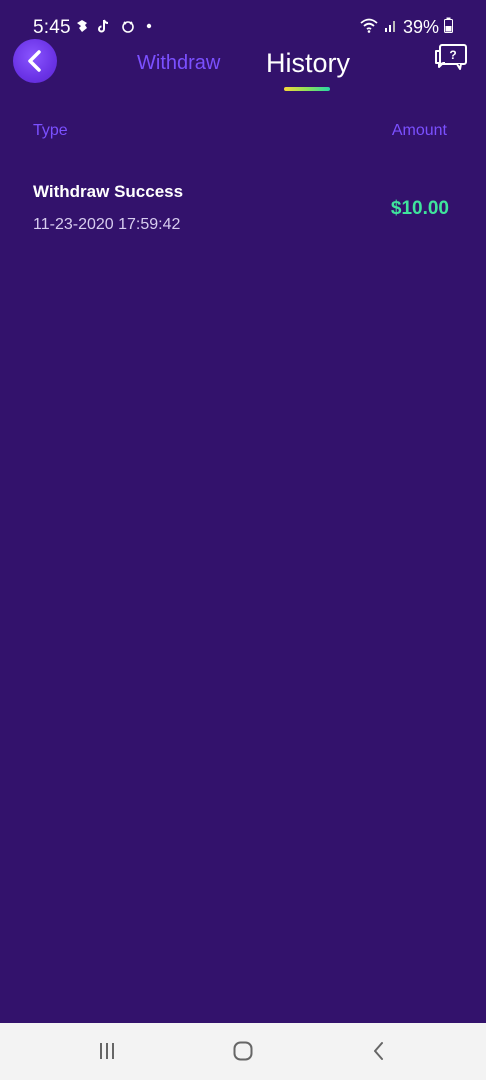 This screenshot has width=486, height=1080. I want to click on tab-withdraw: Withdraw, so click(178, 63).